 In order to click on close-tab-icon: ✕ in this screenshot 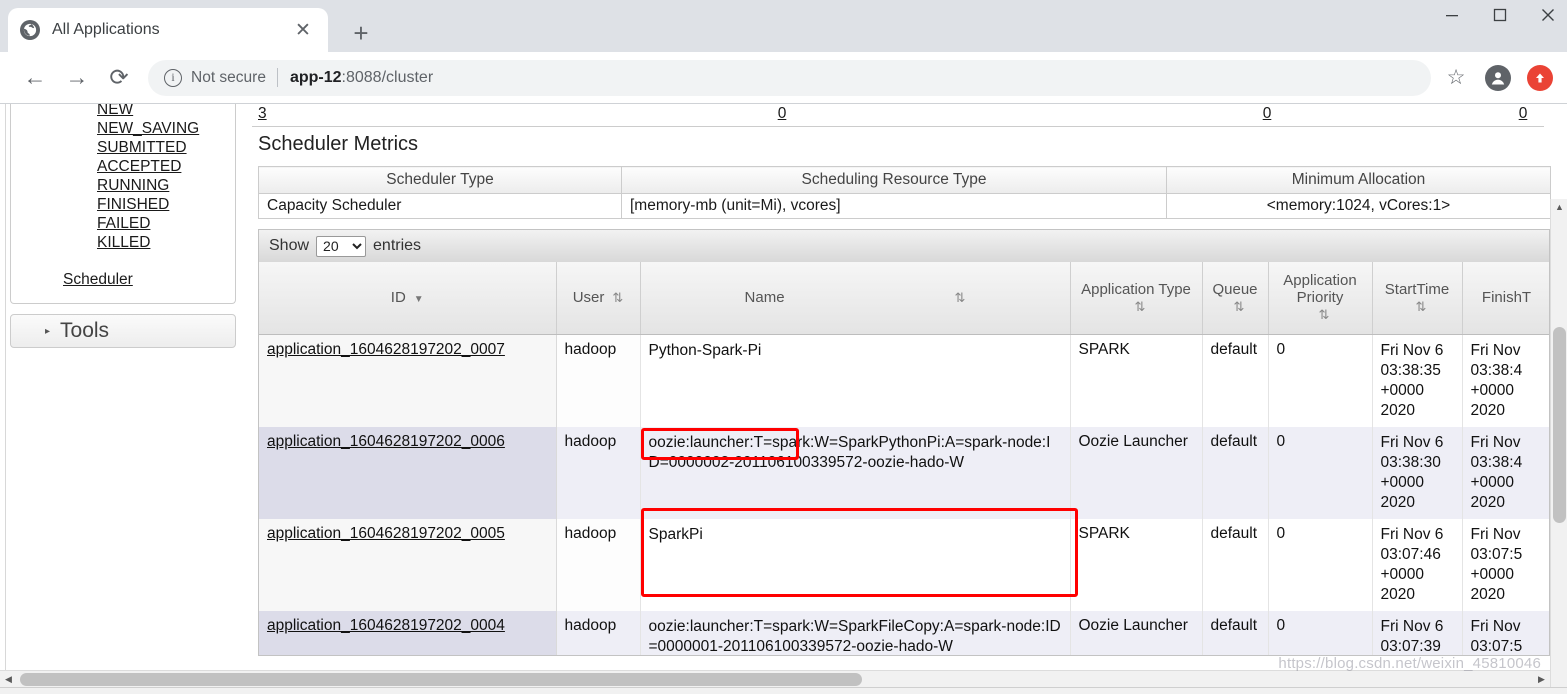, I will do `click(303, 30)`.